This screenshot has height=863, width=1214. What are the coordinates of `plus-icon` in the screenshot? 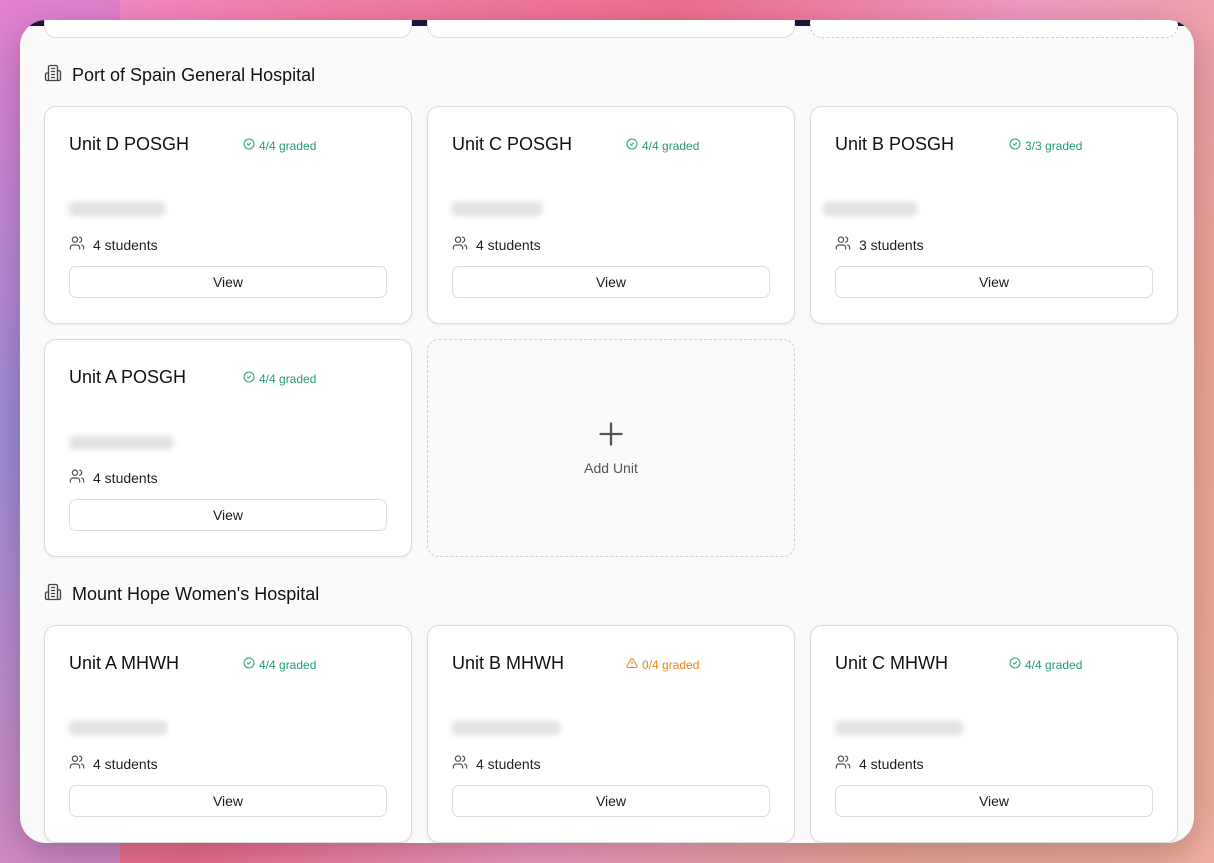 It's located at (611, 436).